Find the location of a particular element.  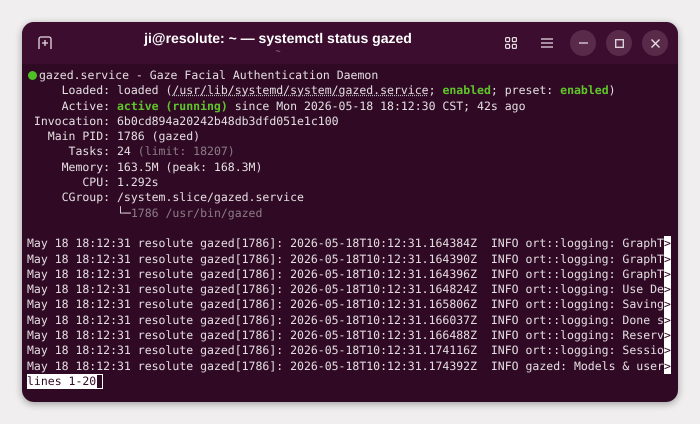

status-value: active (running) since Mon 2026-05-18 18:12:30 CST; 42s ago is located at coordinates (321, 106).